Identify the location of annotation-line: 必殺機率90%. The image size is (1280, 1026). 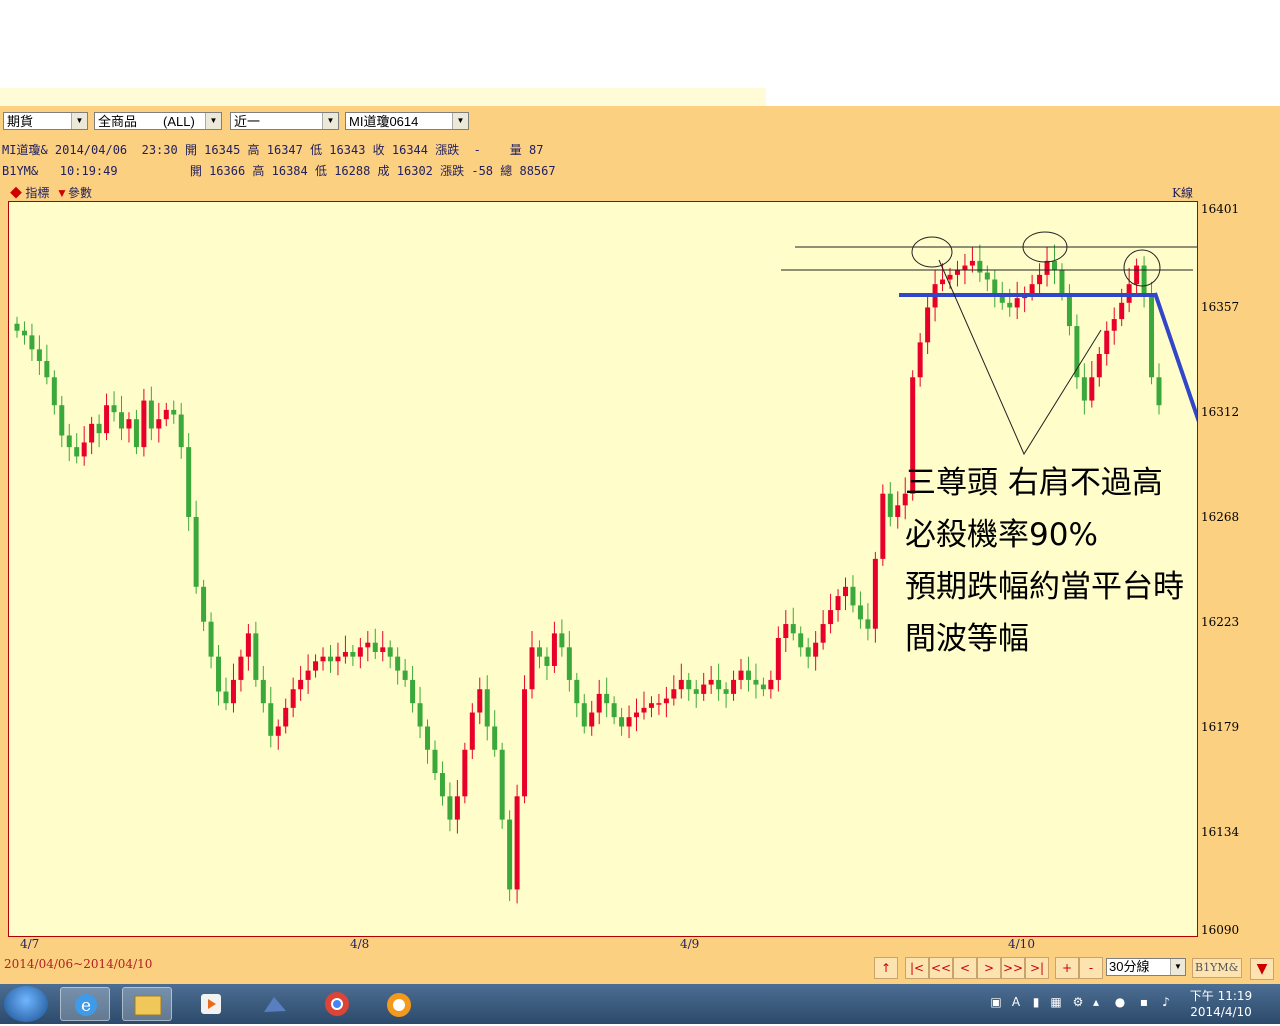
(1001, 535).